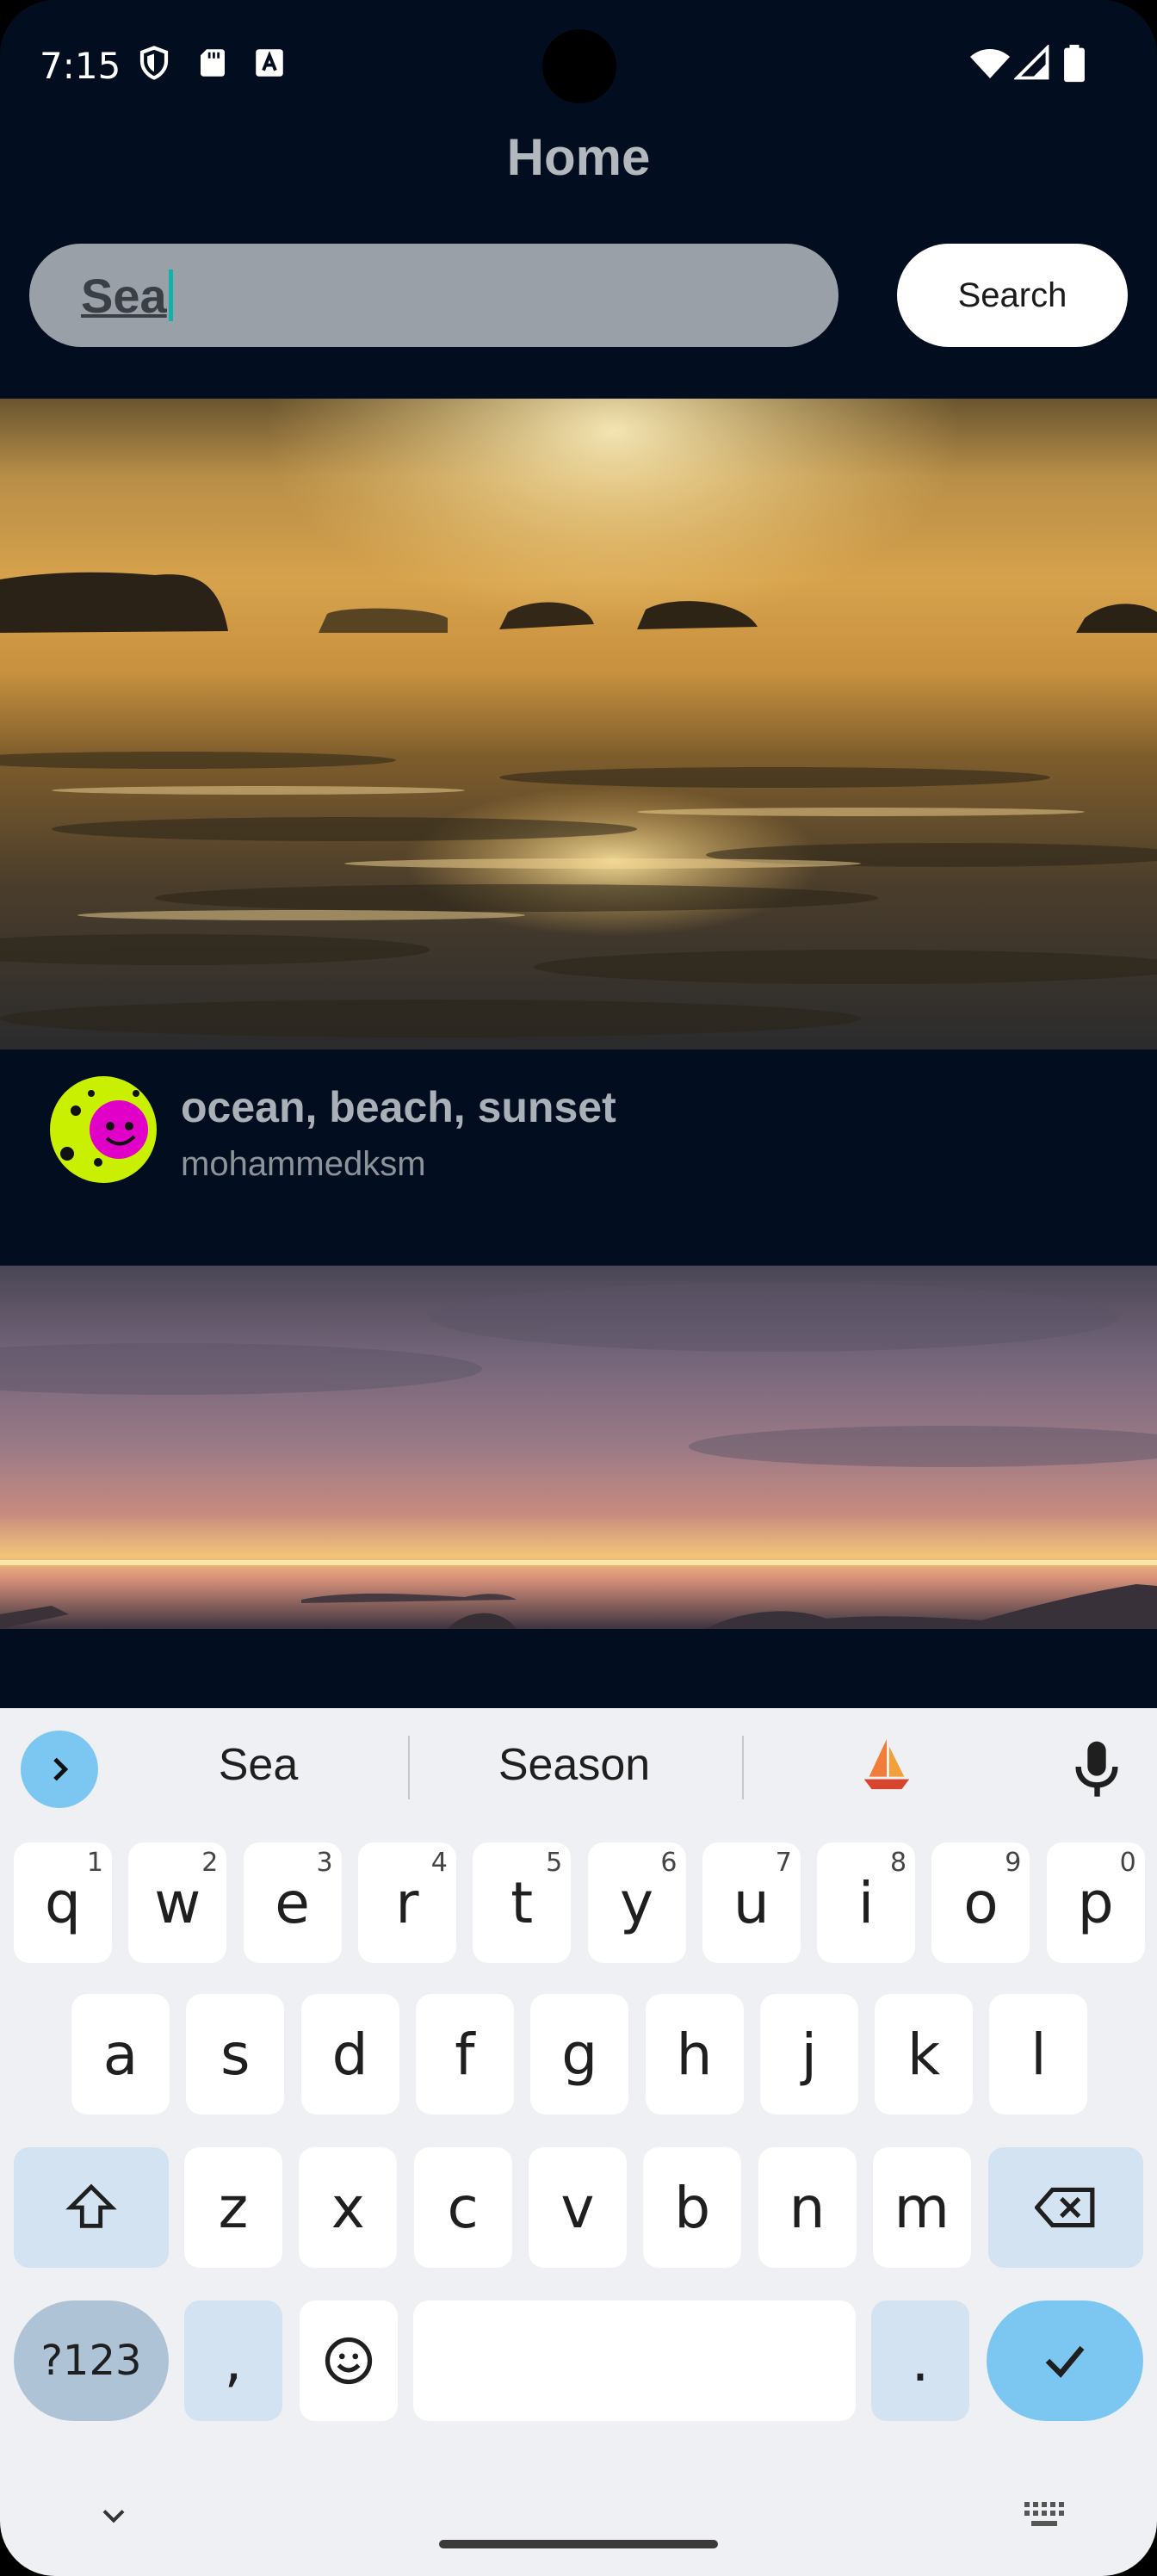  I want to click on key-c: c, so click(462, 2207).